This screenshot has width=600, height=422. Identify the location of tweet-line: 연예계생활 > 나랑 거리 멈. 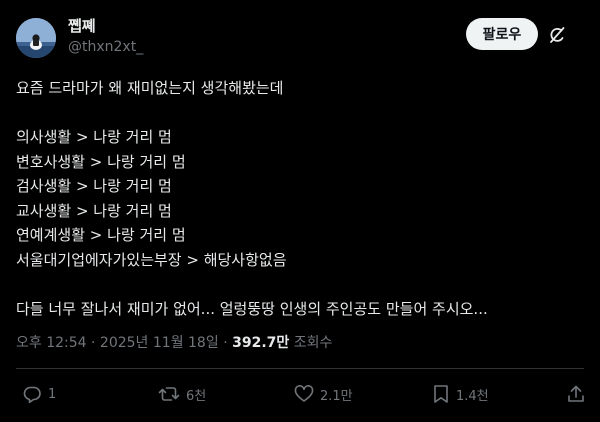
(101, 235).